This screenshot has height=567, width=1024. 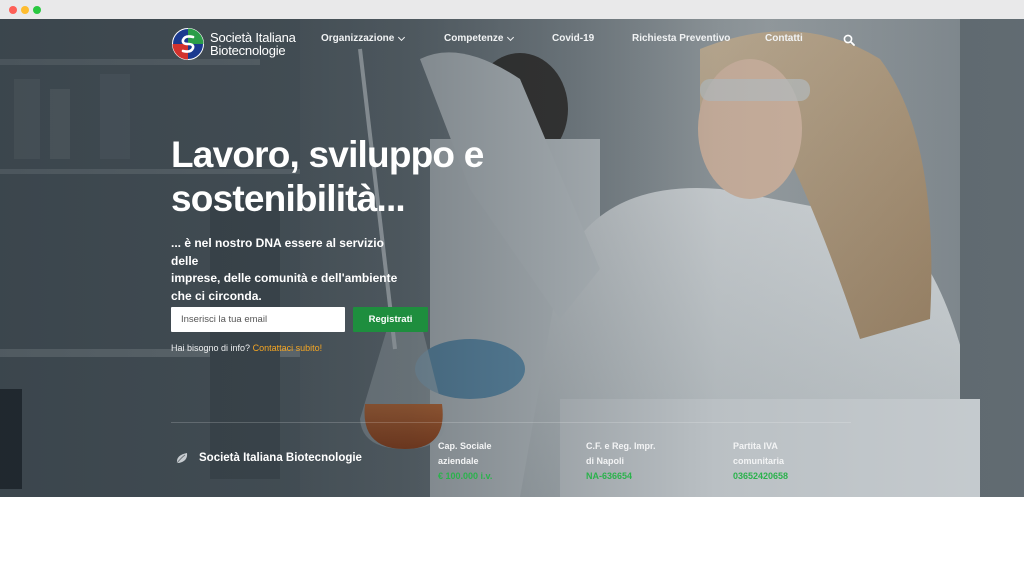 What do you see at coordinates (755, 446) in the screenshot?
I see `info-column-label: Partita IVA` at bounding box center [755, 446].